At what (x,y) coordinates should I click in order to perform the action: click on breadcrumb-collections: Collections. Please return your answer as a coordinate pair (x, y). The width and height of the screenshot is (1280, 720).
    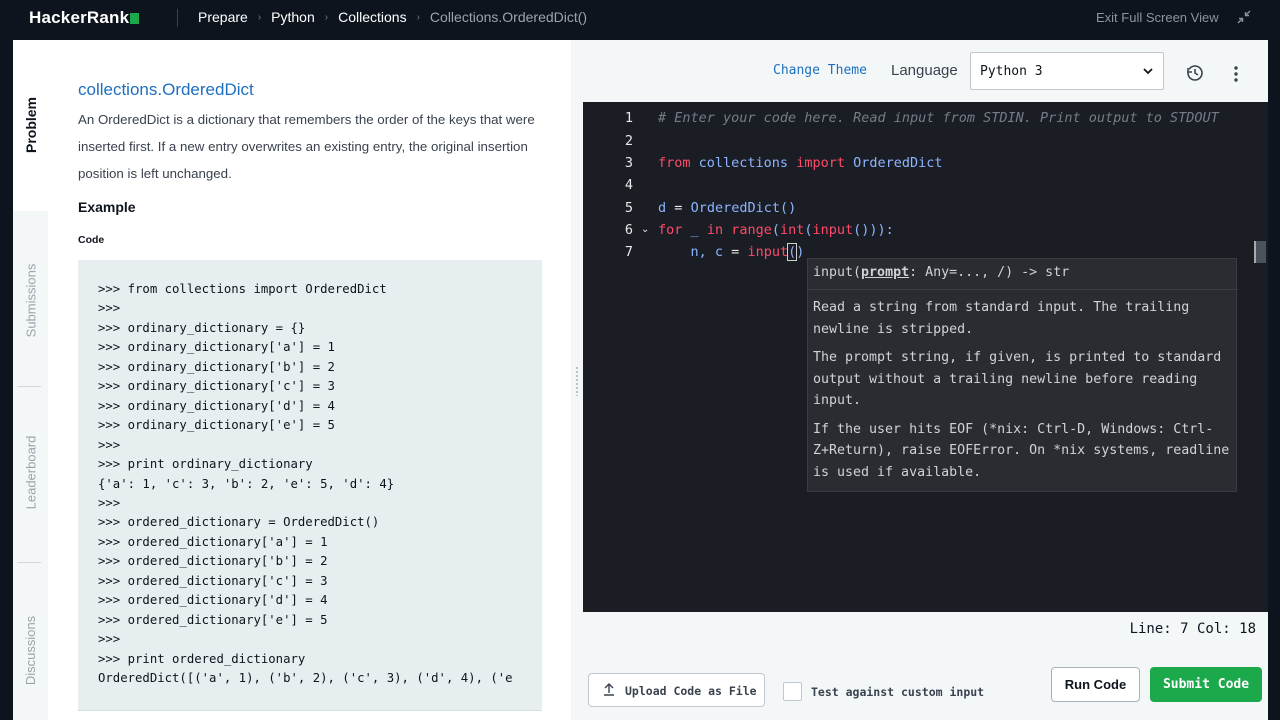
    Looking at the image, I should click on (372, 17).